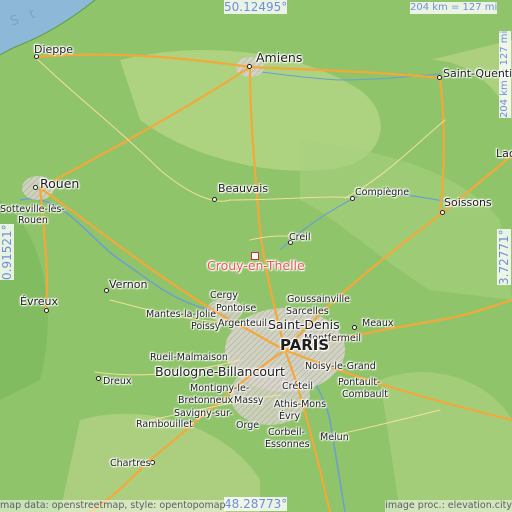 This screenshot has width=512, height=512. What do you see at coordinates (442, 212) in the screenshot?
I see `soissons-marker` at bounding box center [442, 212].